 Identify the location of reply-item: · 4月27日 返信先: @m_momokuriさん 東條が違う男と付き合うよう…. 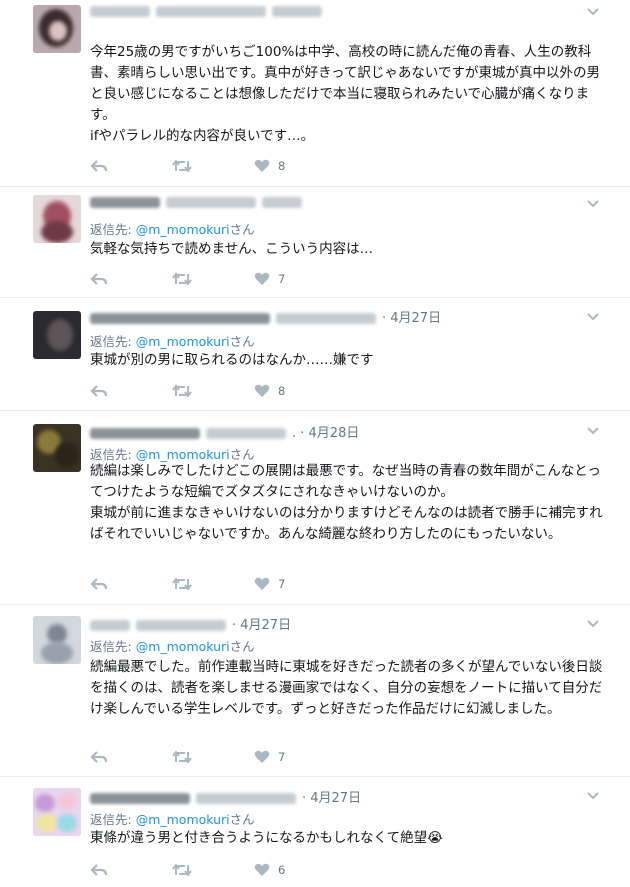
(315, 832).